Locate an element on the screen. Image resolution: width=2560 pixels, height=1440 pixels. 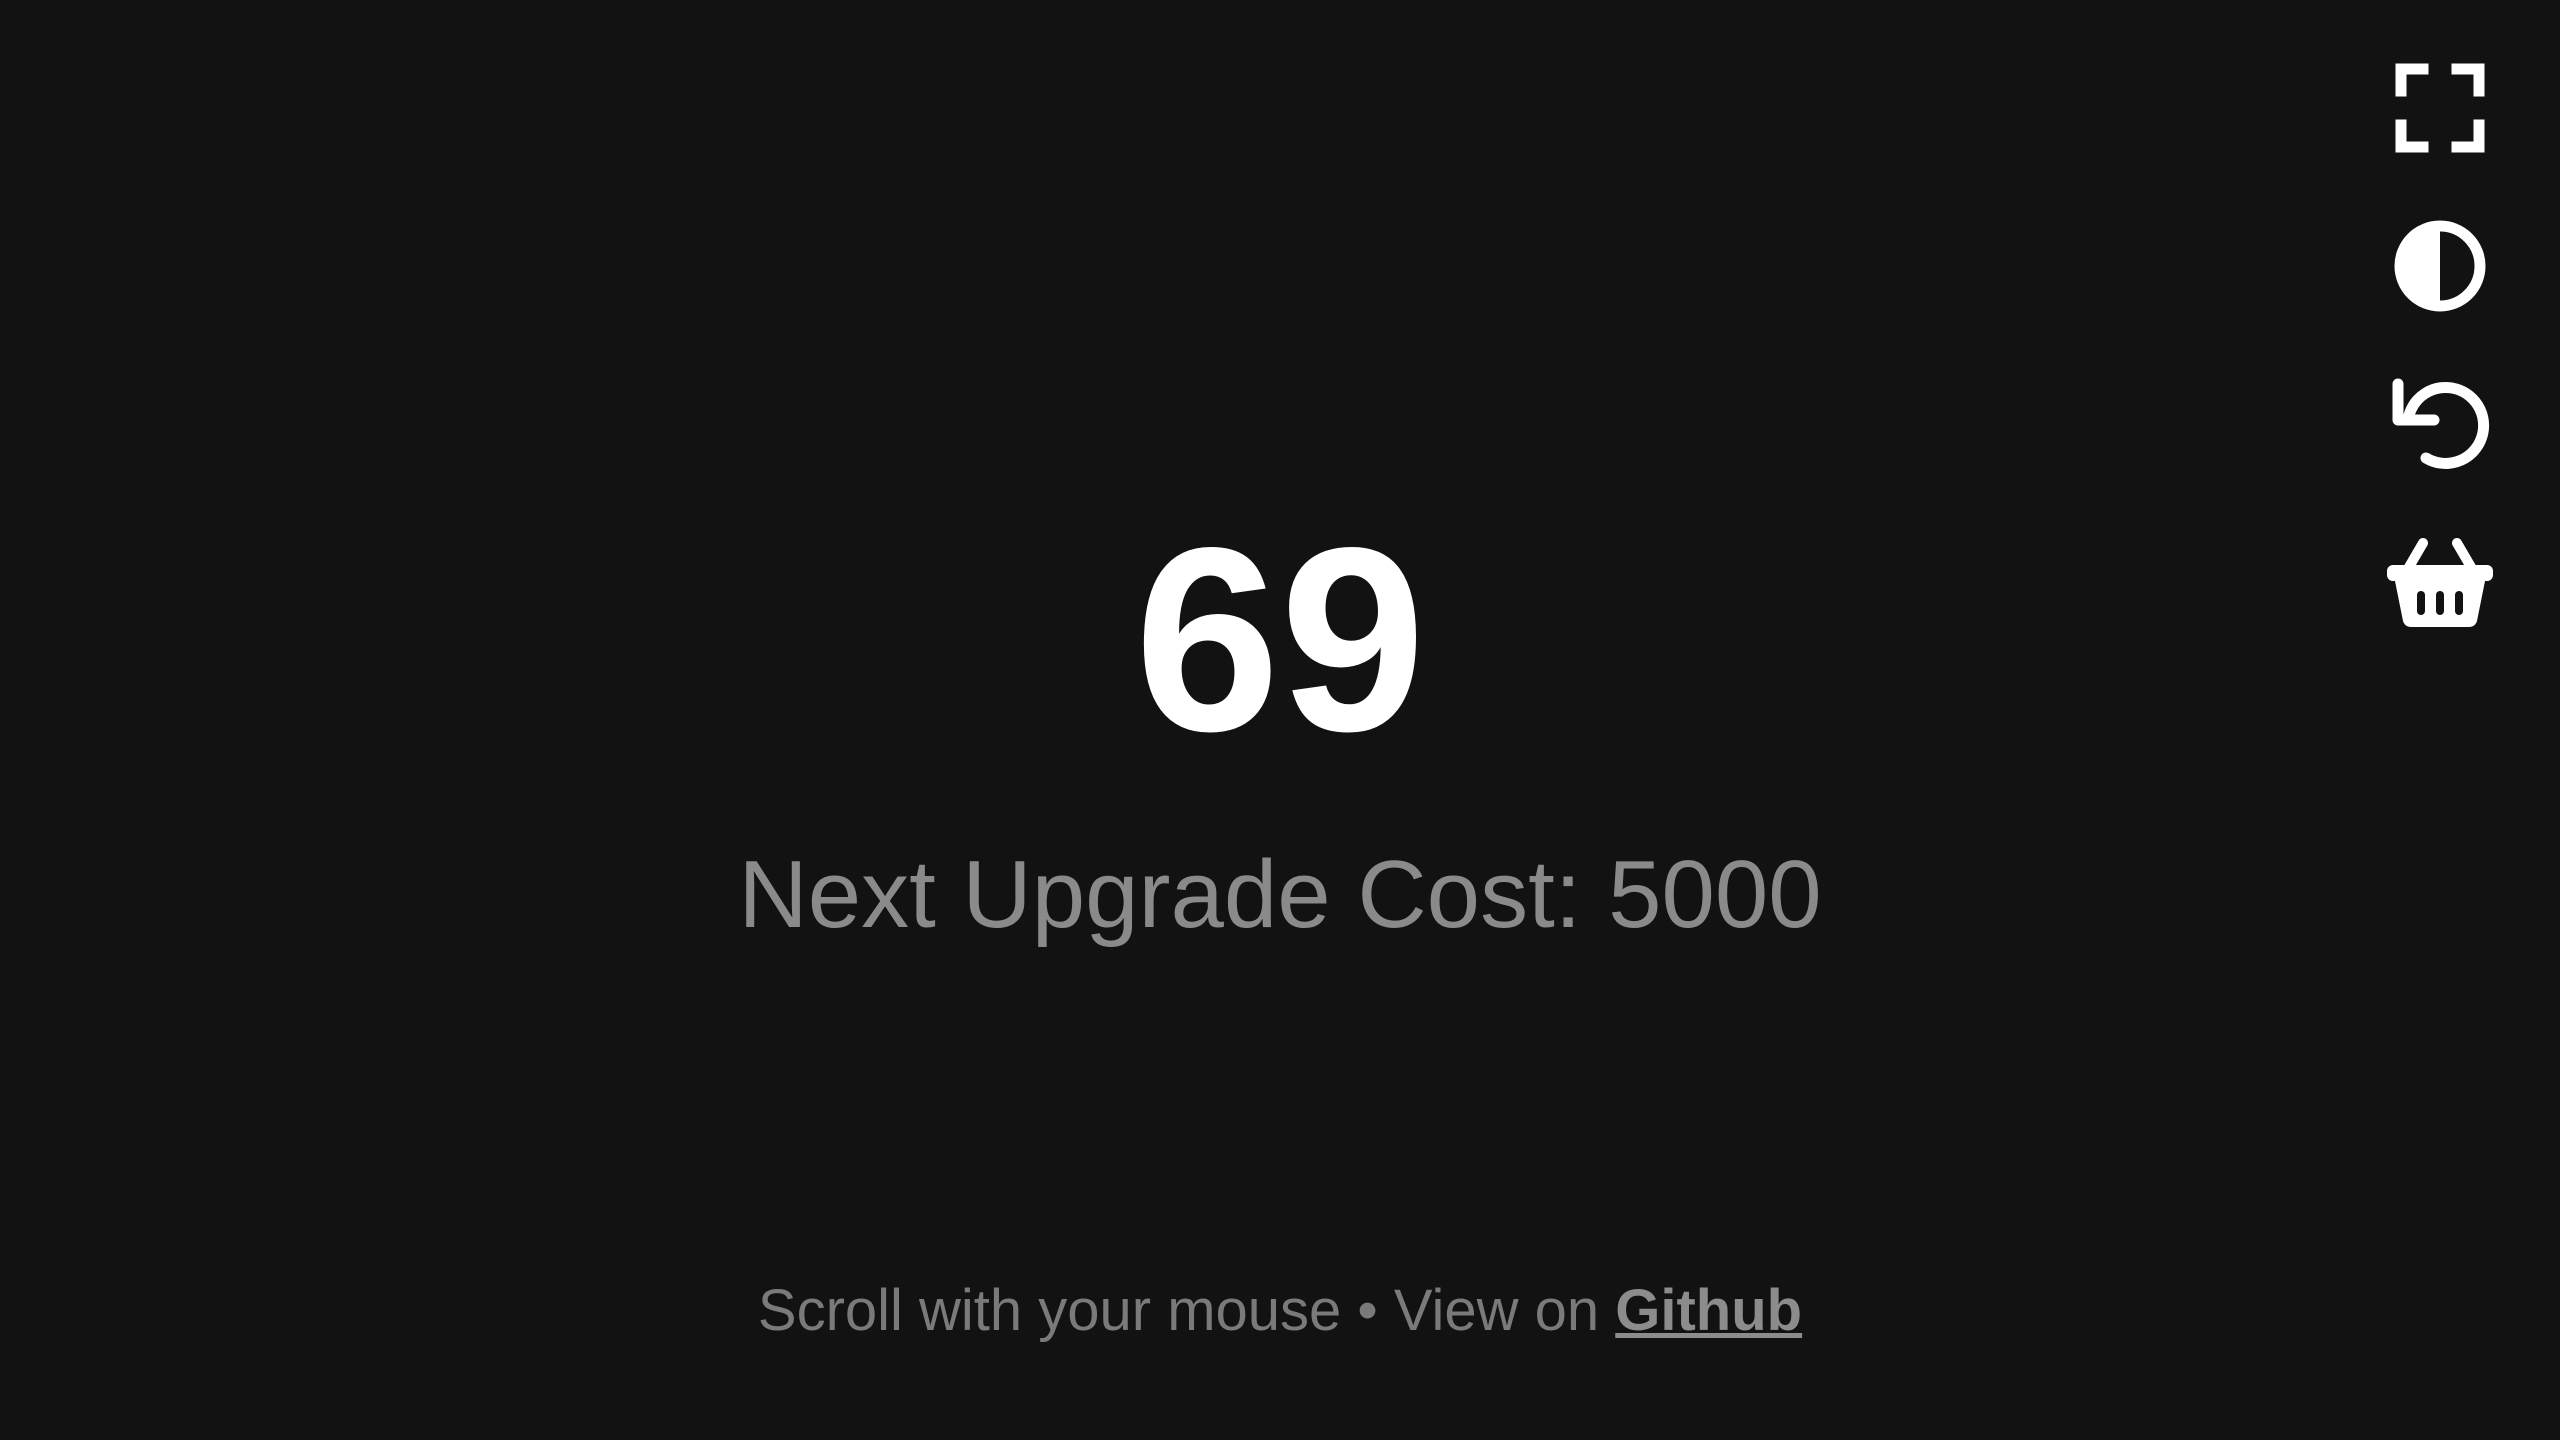
fullscreen-button is located at coordinates (2440, 108).